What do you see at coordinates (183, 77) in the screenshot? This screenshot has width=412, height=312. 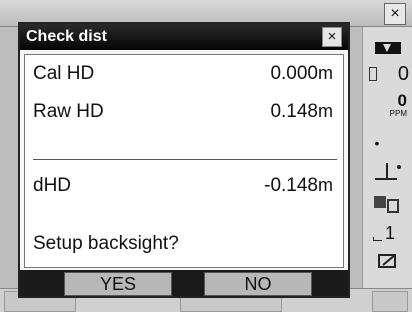 I see `cal-hd-row: Cal HD 0.000m` at bounding box center [183, 77].